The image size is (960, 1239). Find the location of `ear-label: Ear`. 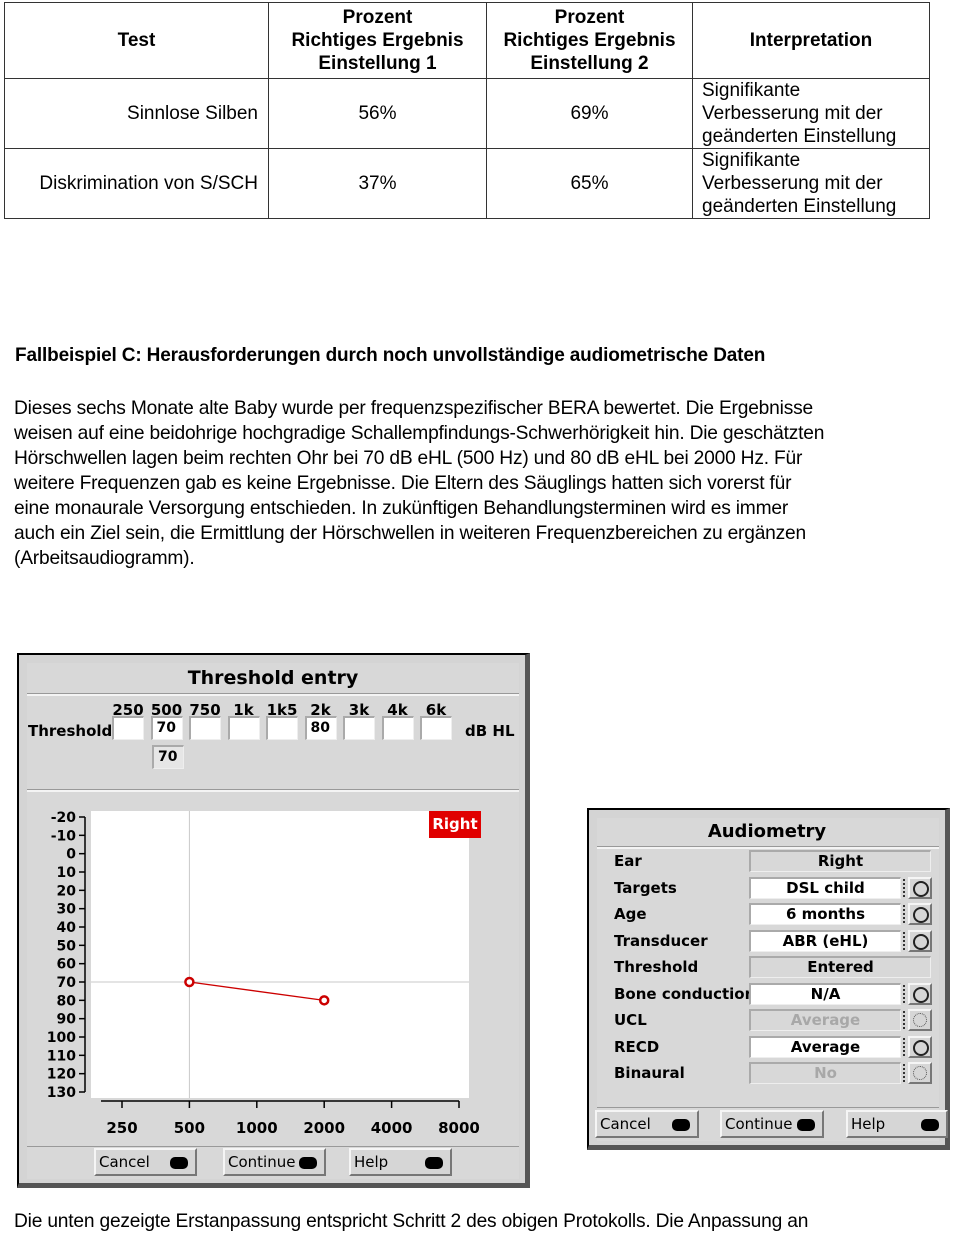

ear-label: Ear is located at coordinates (628, 861).